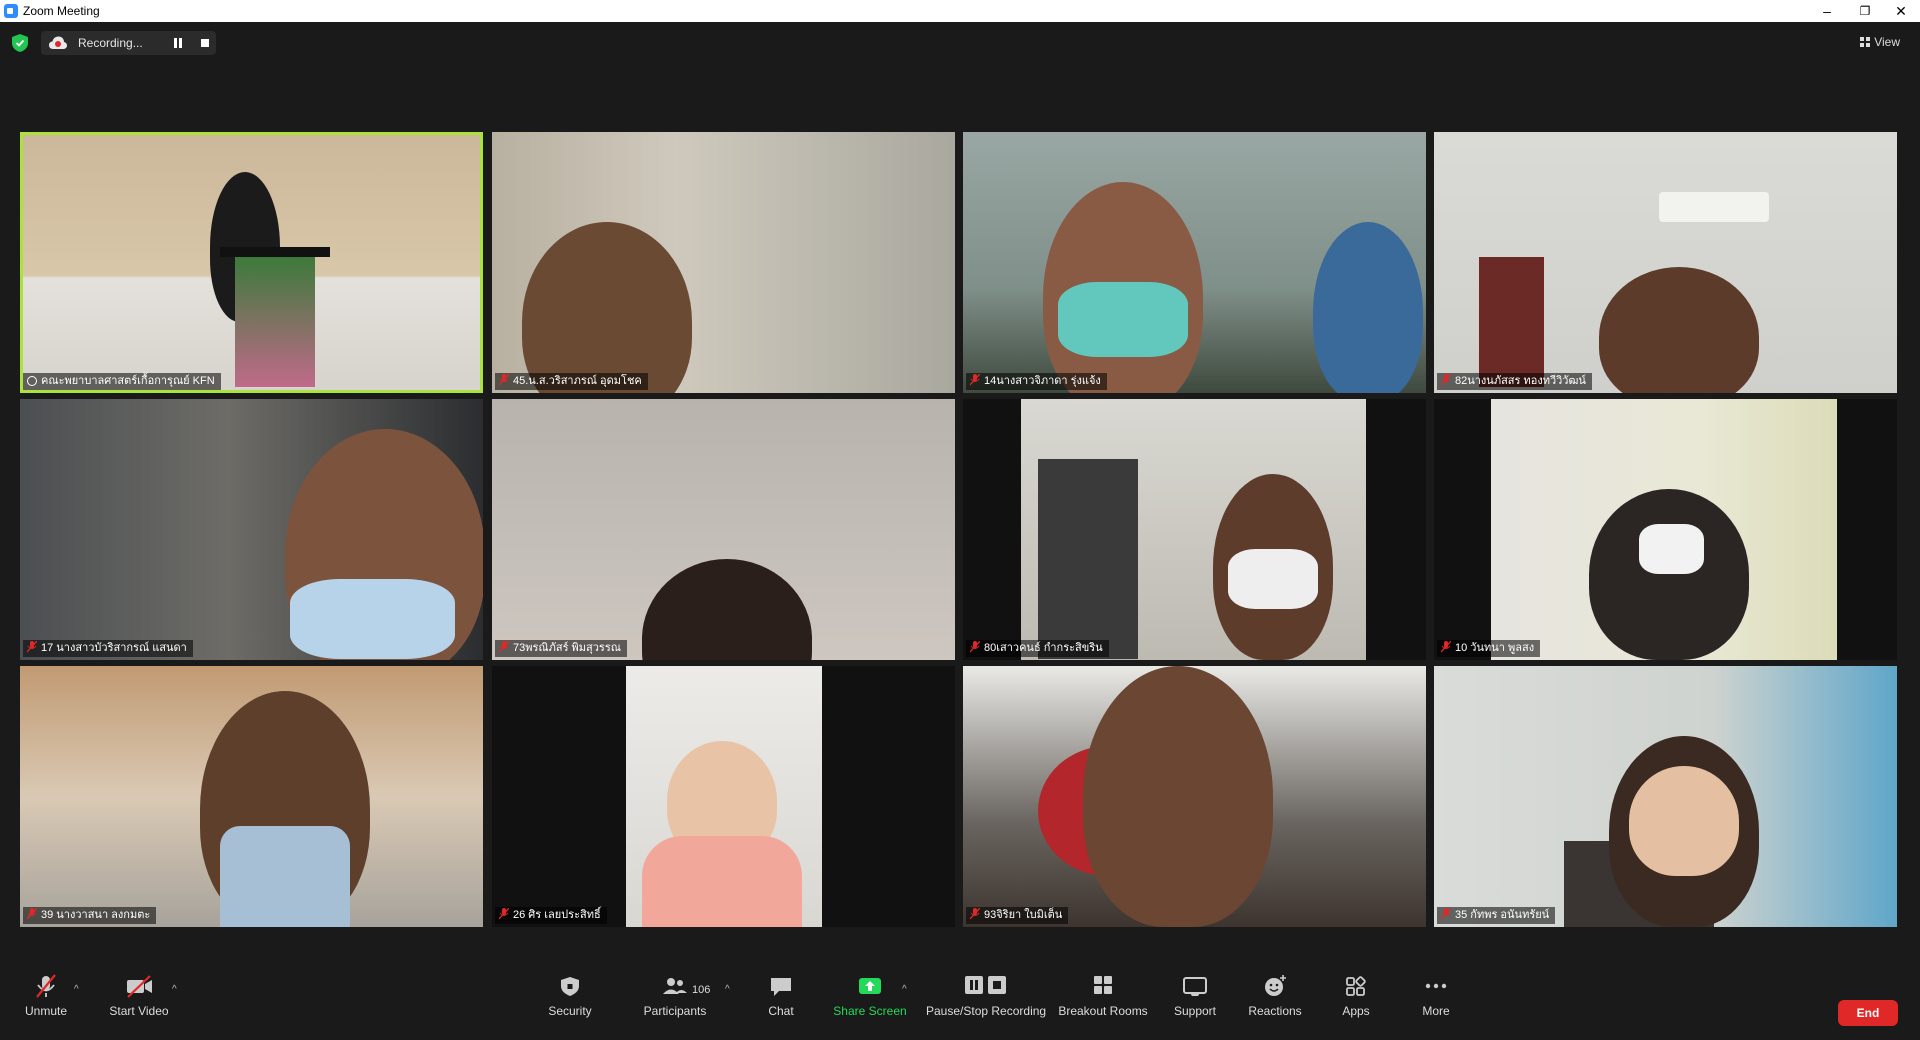 The width and height of the screenshot is (1920, 1040). What do you see at coordinates (904, 989) in the screenshot?
I see `share-options-chevron-icon: ^` at bounding box center [904, 989].